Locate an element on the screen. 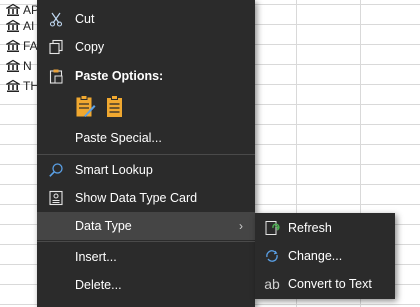 The height and width of the screenshot is (307, 420). paste-option-buttons is located at coordinates (100, 106).